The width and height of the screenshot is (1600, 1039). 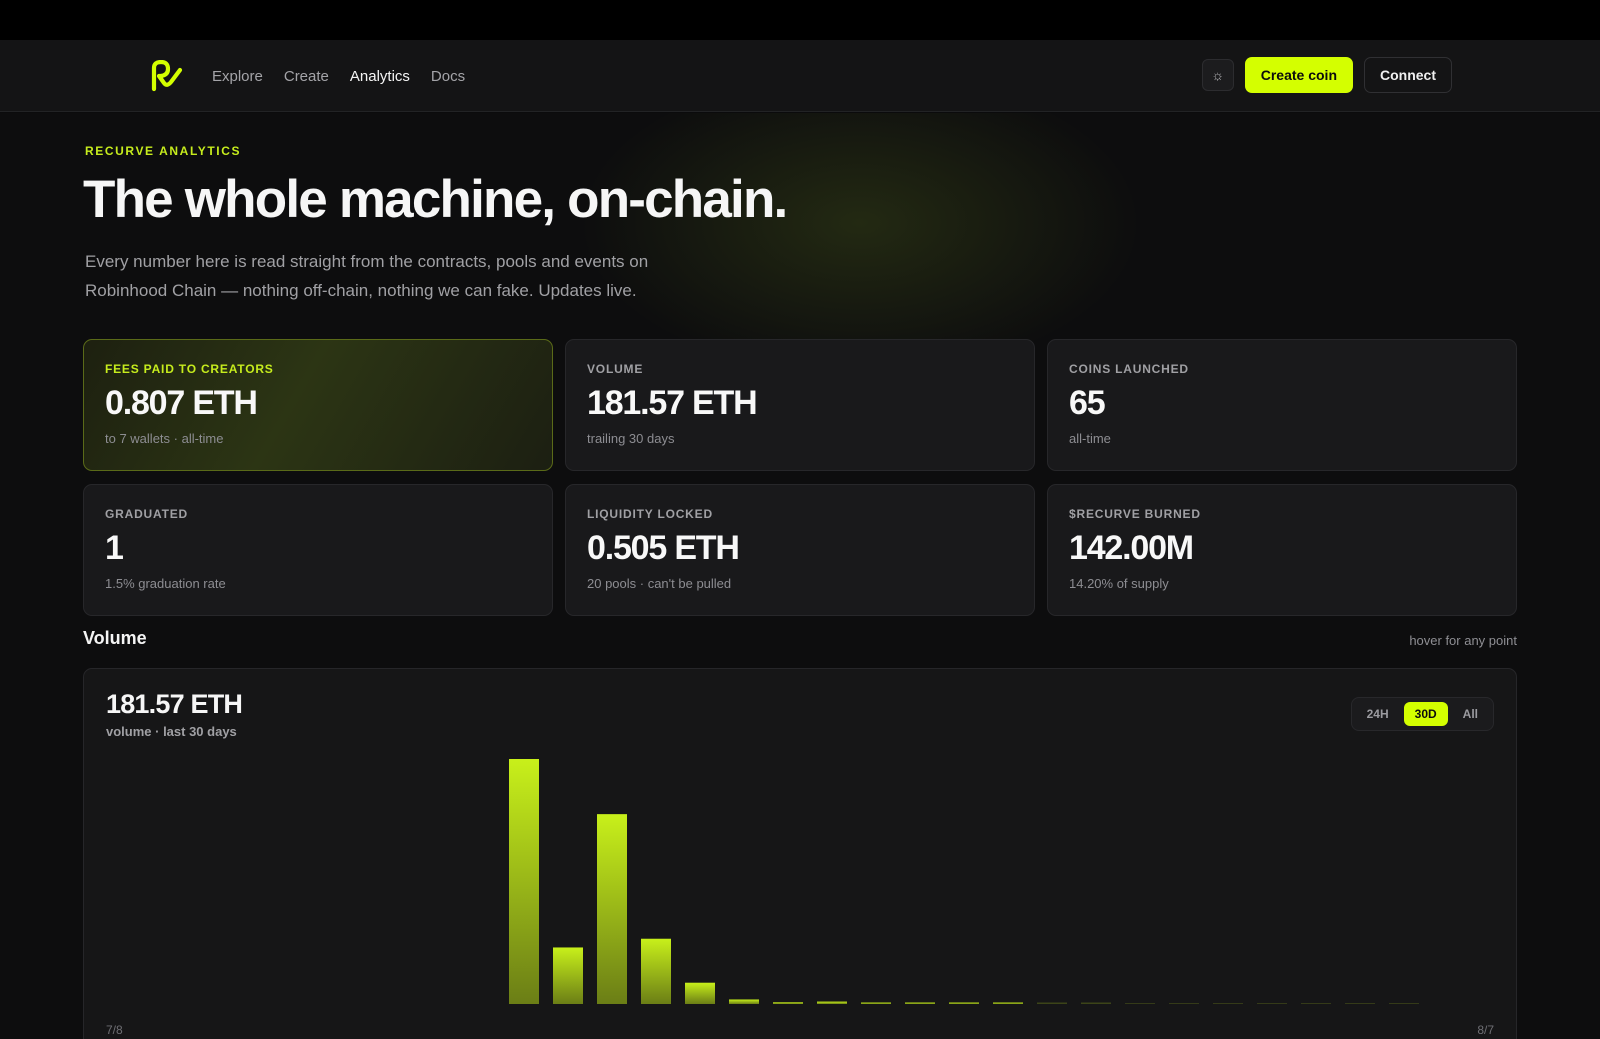 I want to click on stat-label: $RECURVE BURNED, so click(x=1135, y=514).